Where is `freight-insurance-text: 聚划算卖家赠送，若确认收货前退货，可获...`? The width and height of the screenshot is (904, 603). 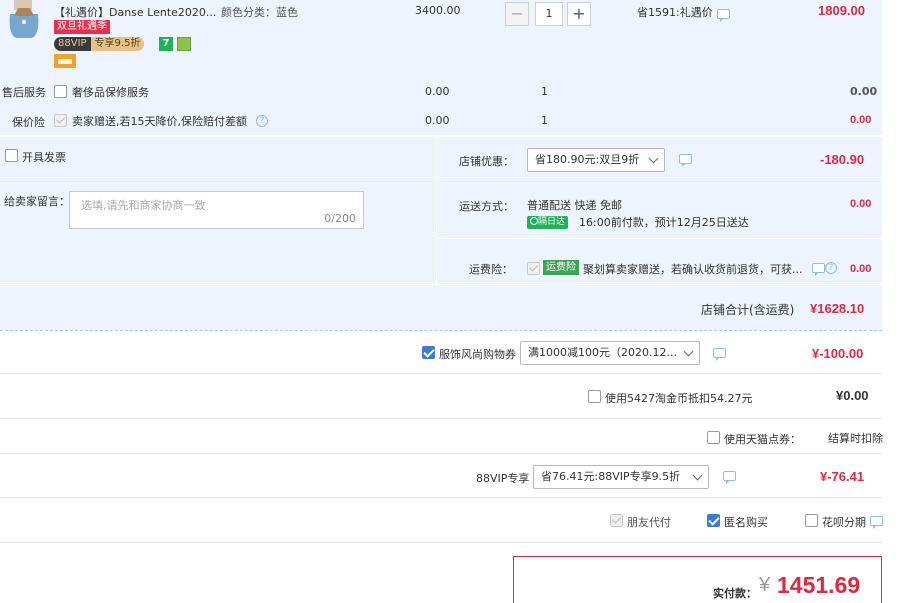
freight-insurance-text: 聚划算卖家赠送，若确认收货前退货，可获... is located at coordinates (693, 269).